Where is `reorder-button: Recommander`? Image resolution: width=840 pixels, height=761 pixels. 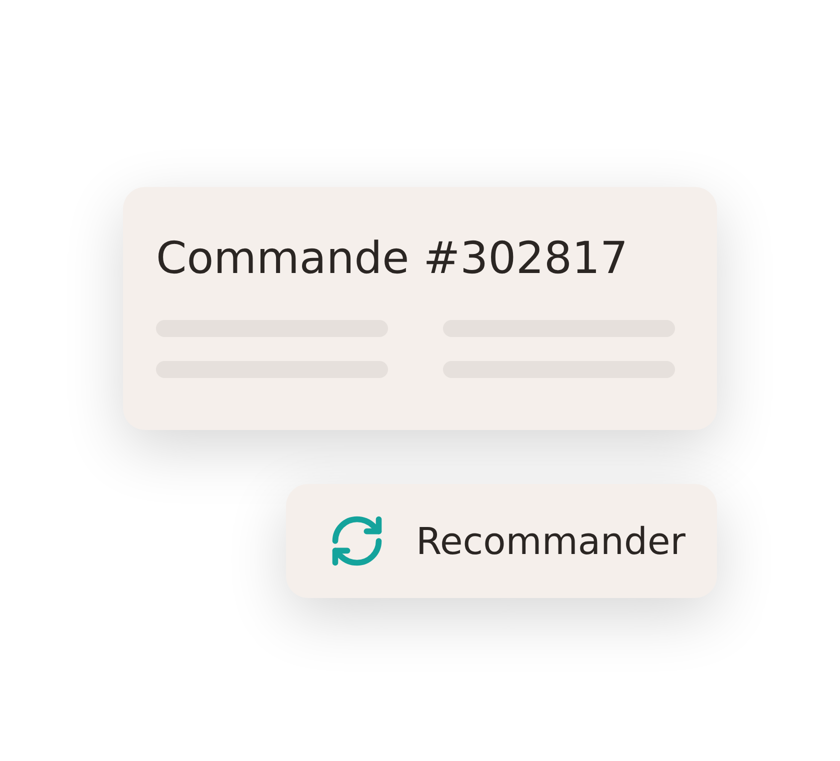 reorder-button: Recommander is located at coordinates (501, 541).